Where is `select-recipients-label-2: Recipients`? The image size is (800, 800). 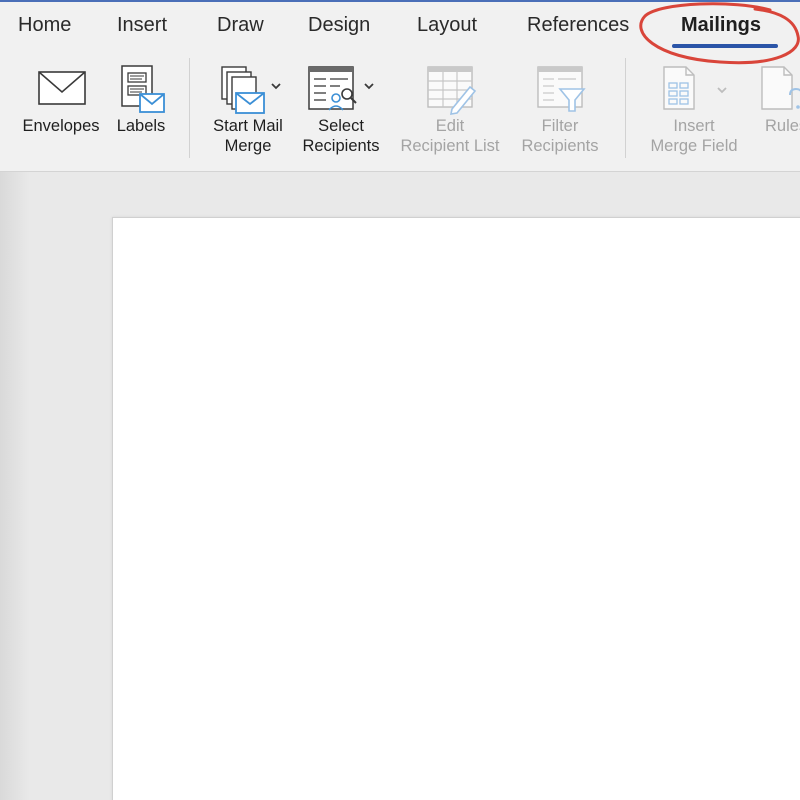 select-recipients-label-2: Recipients is located at coordinates (341, 146).